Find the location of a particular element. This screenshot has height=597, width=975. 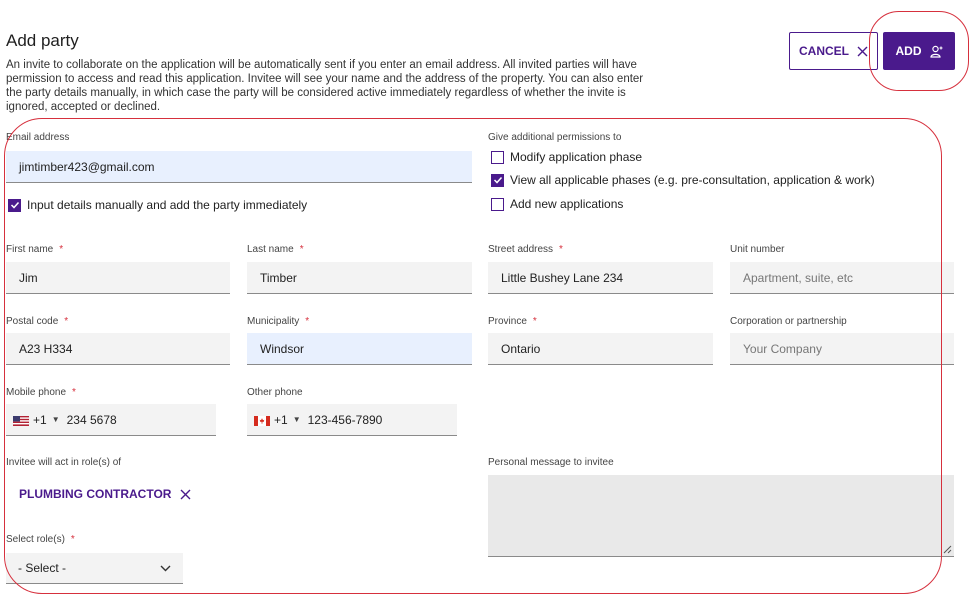

corporation-placeholder: Your Company is located at coordinates (782, 348).